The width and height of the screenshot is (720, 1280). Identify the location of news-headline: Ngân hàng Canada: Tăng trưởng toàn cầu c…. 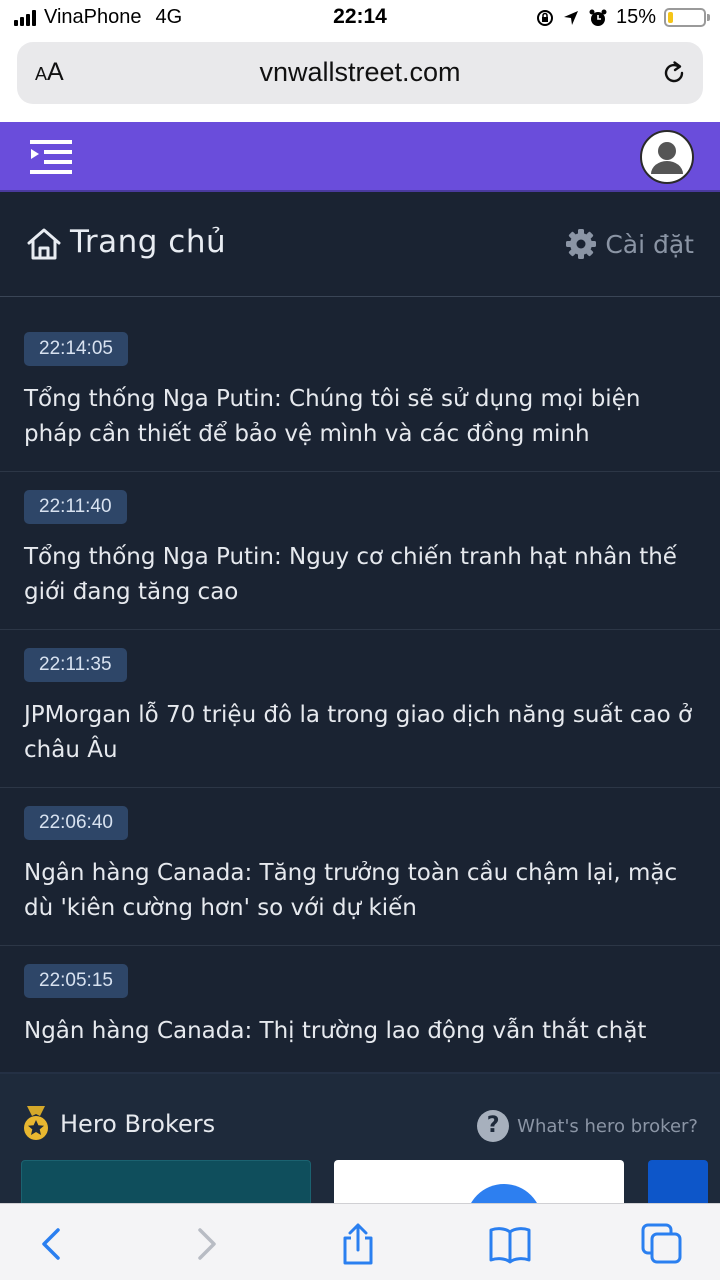
(364, 891).